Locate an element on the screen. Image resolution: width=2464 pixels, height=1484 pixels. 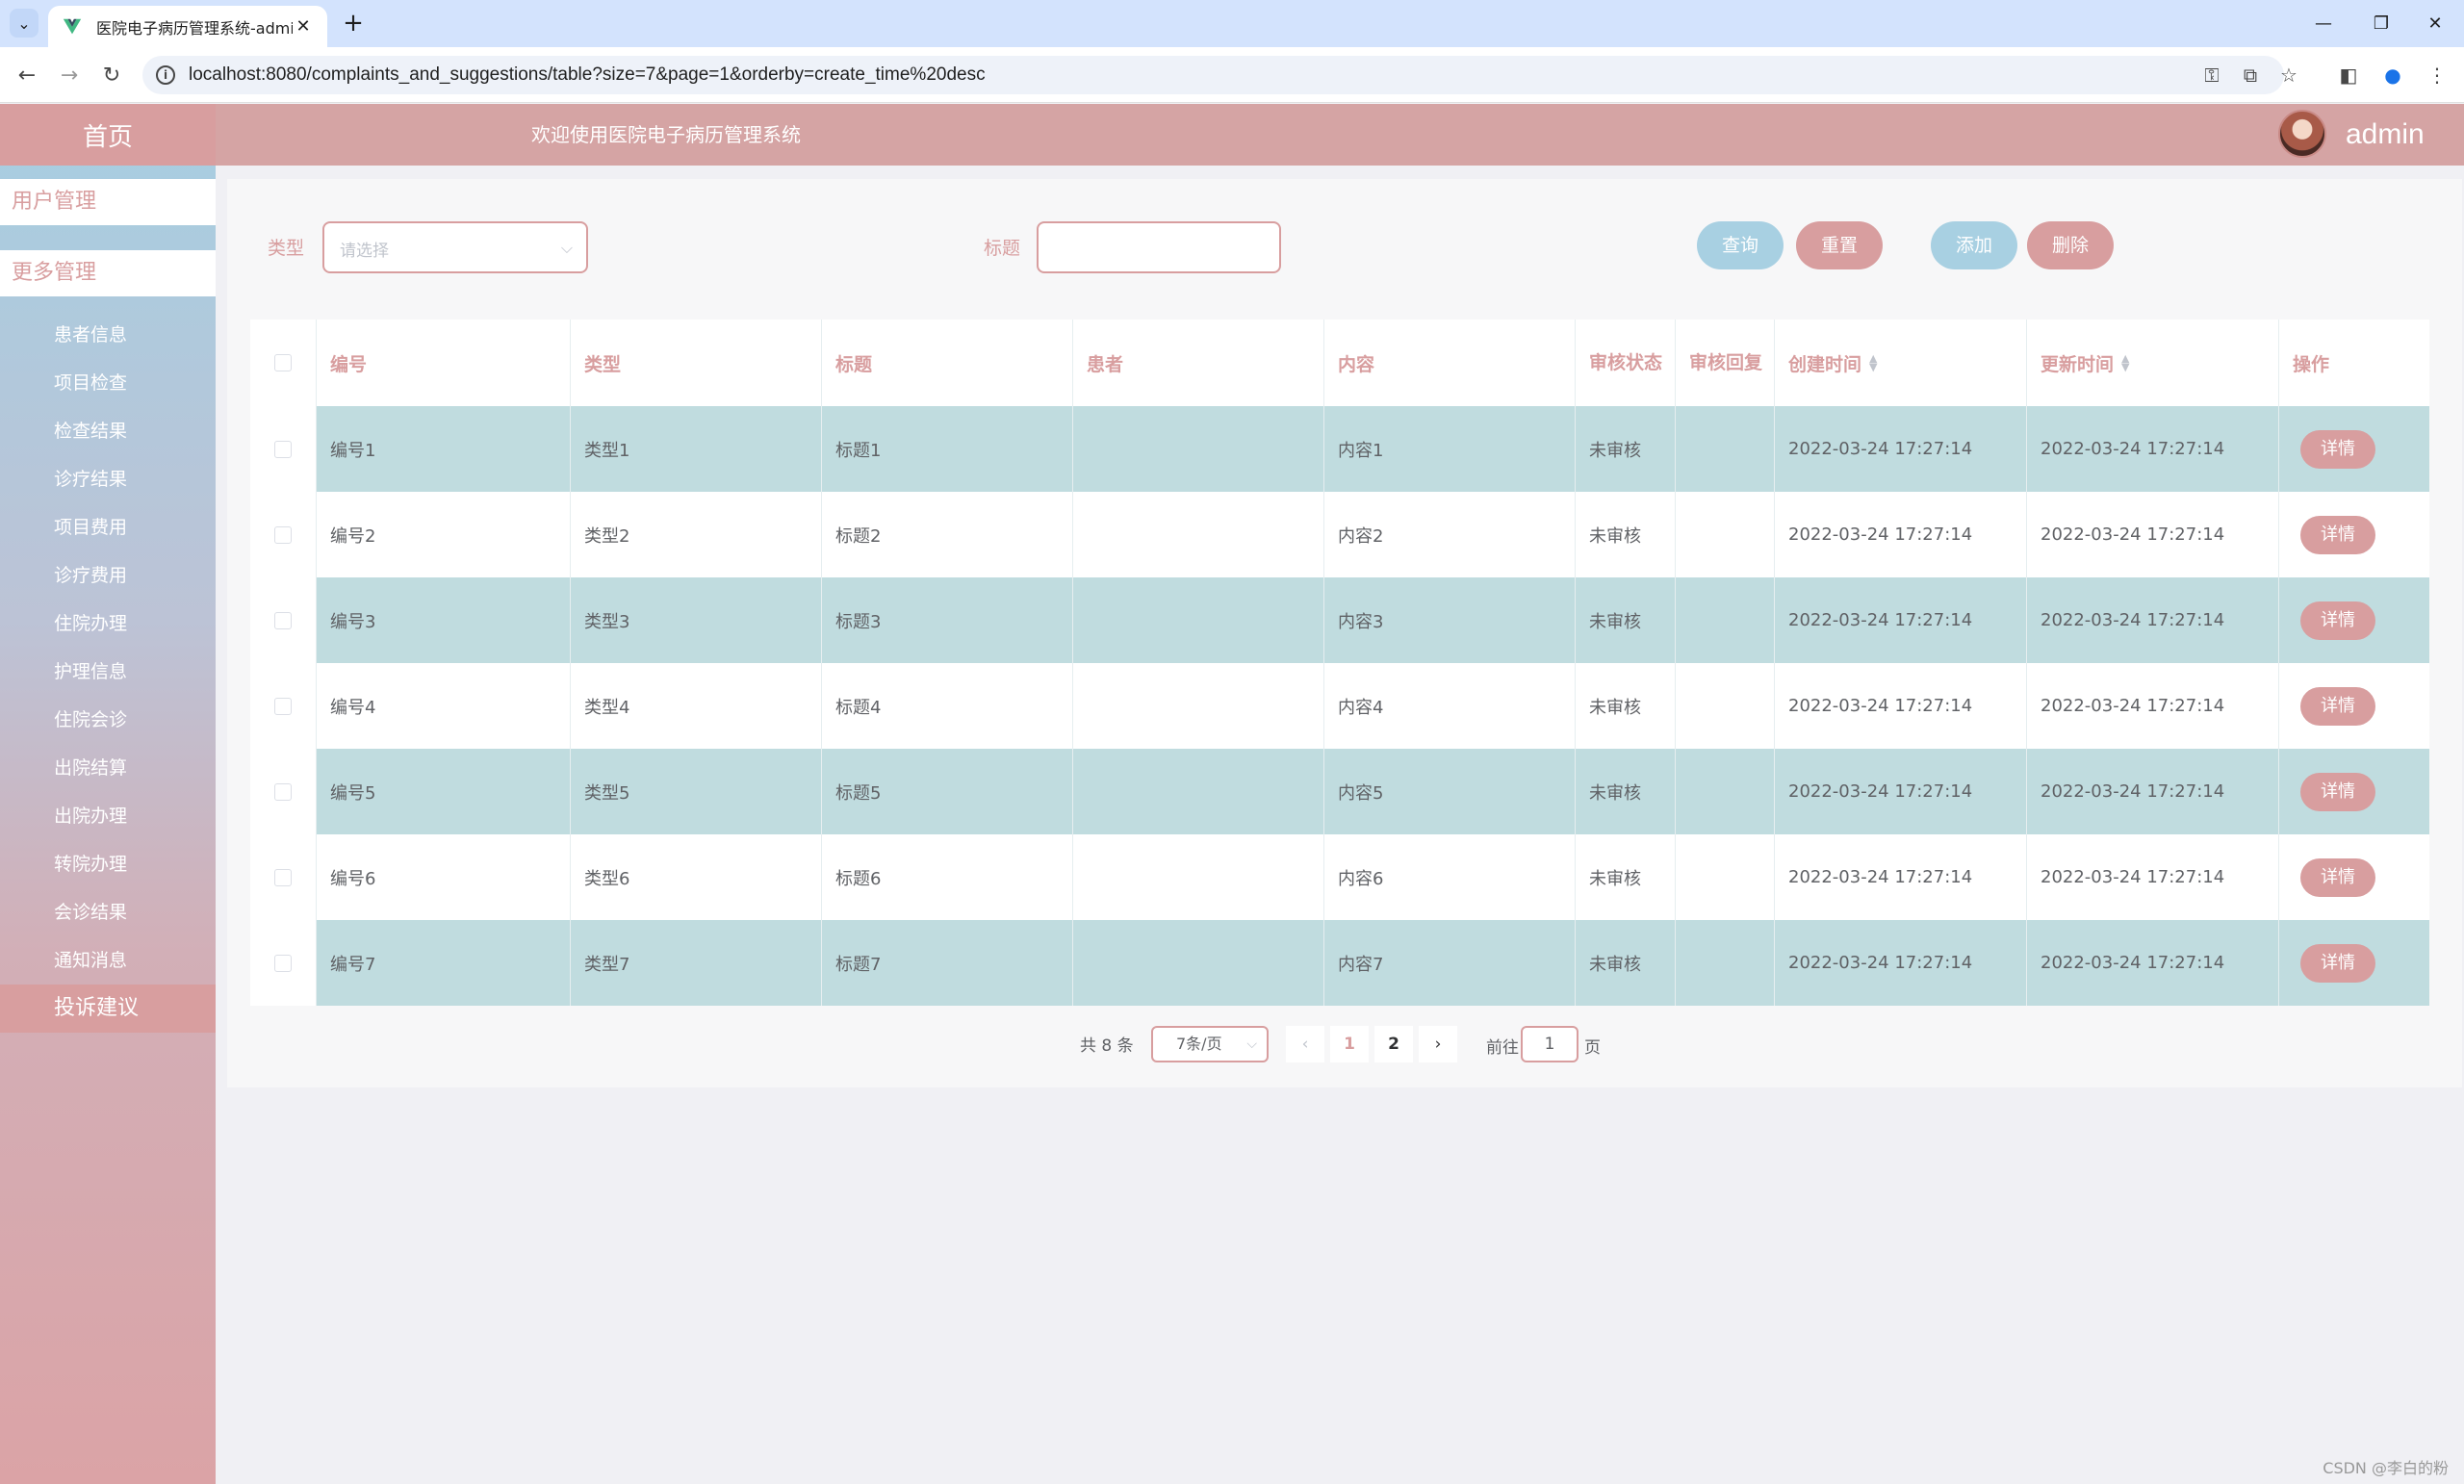
new-tab-icon: + is located at coordinates (353, 24).